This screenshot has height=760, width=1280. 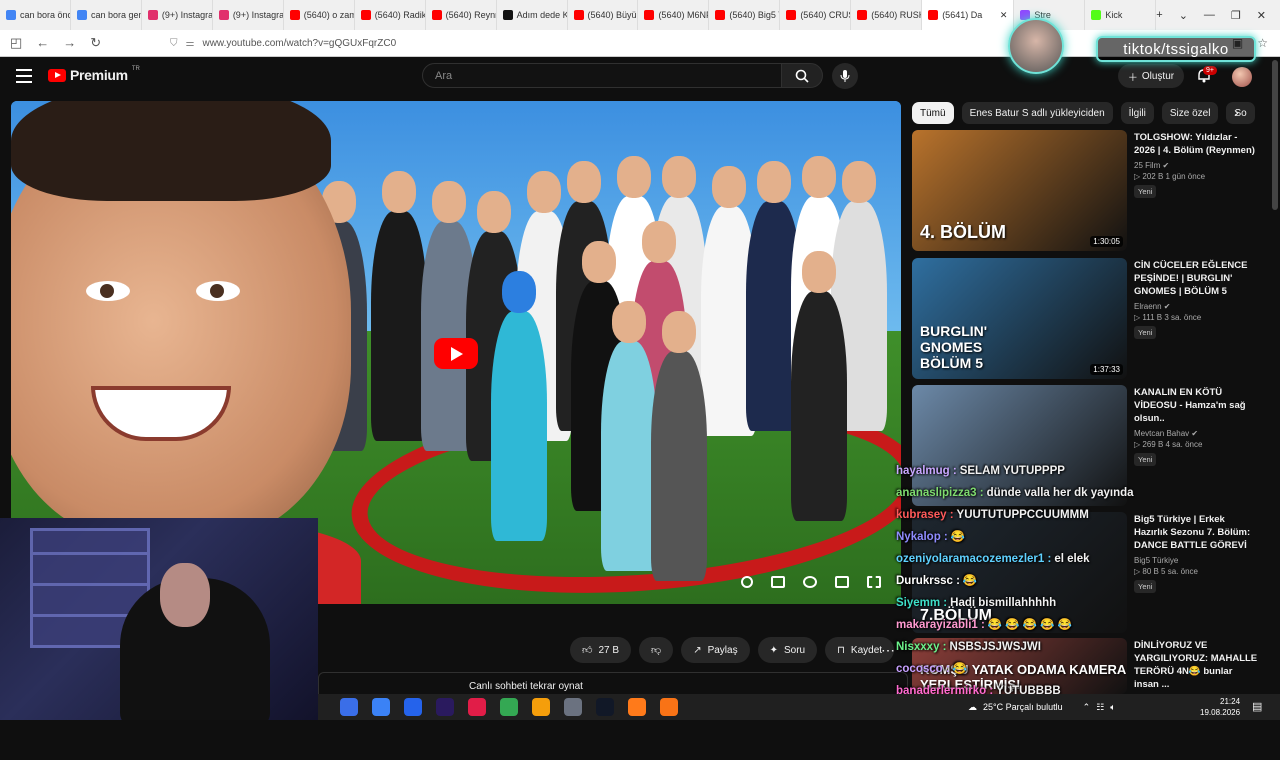 What do you see at coordinates (1230, 701) in the screenshot?
I see `clock-time: 21:24` at bounding box center [1230, 701].